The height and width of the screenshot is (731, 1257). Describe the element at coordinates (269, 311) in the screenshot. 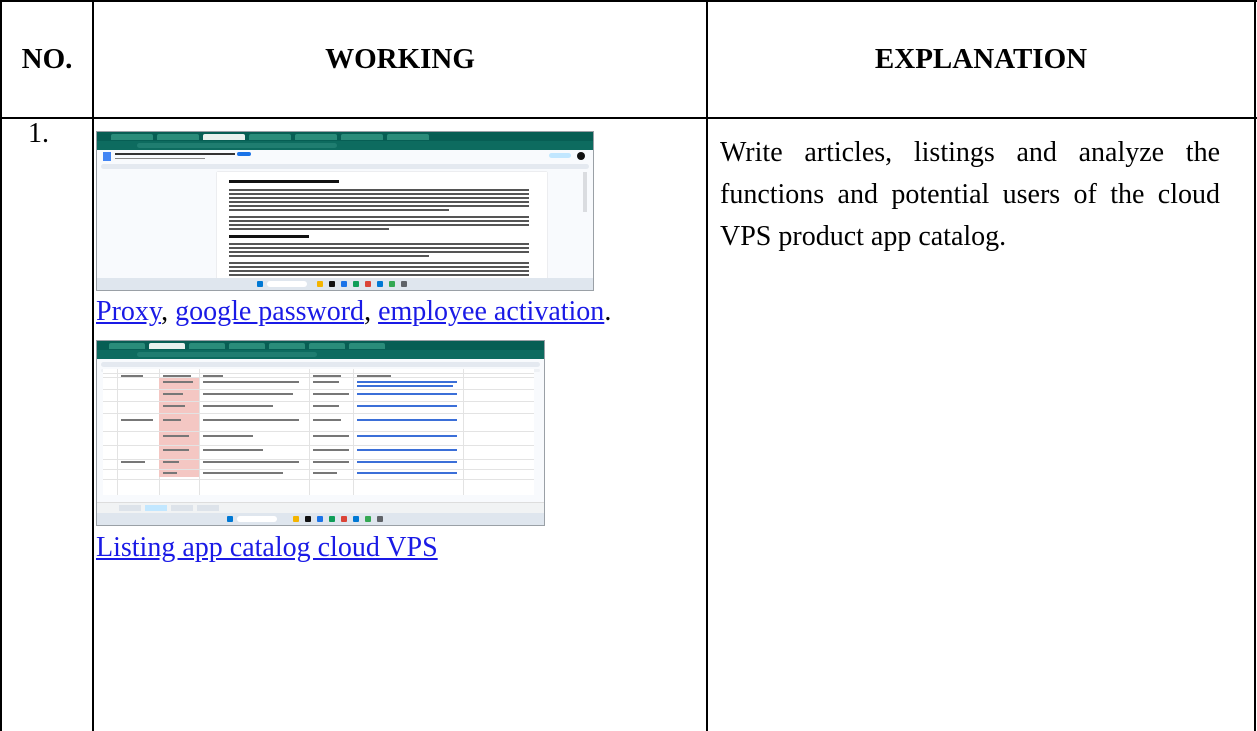

I see `google-password-link: google password` at that location.